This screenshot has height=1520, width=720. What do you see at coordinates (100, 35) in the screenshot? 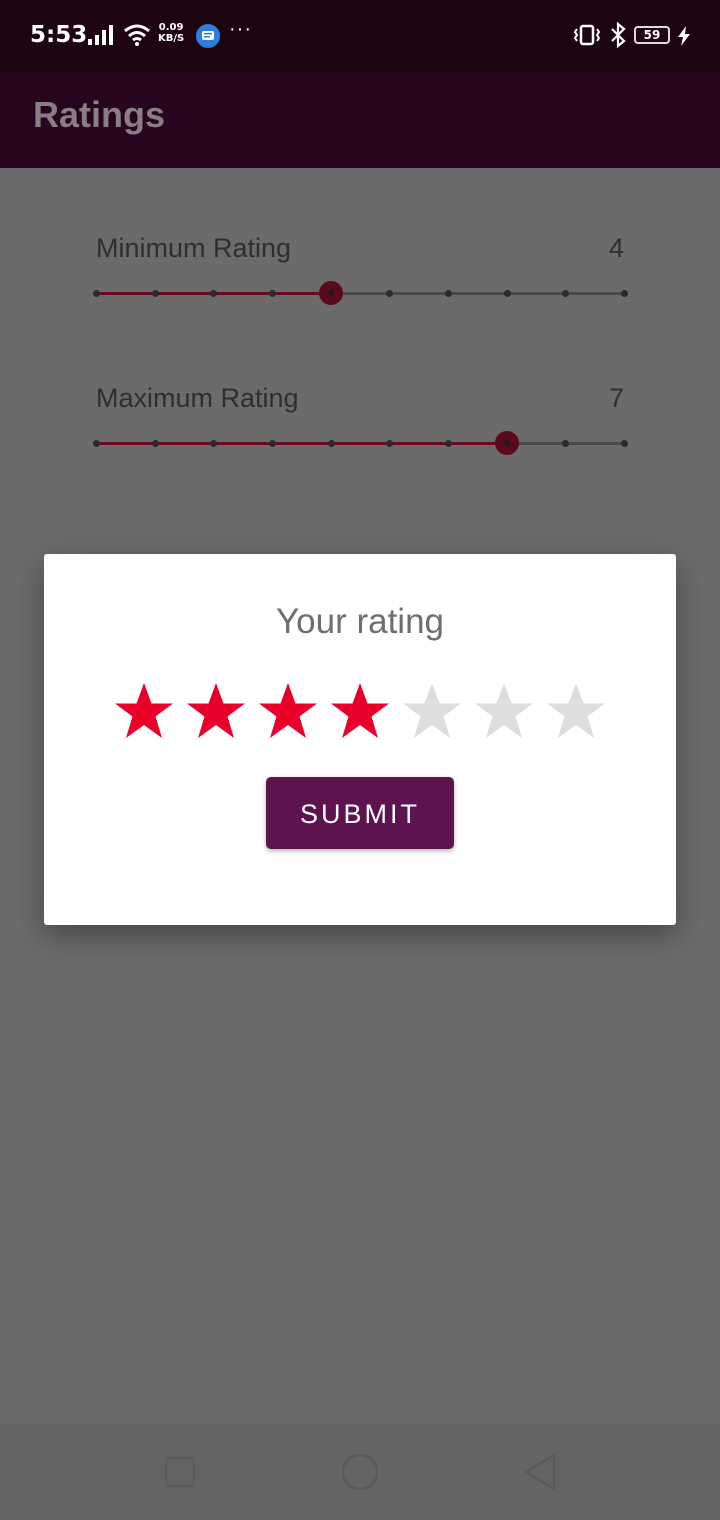
I see `cellular-signal-icon` at bounding box center [100, 35].